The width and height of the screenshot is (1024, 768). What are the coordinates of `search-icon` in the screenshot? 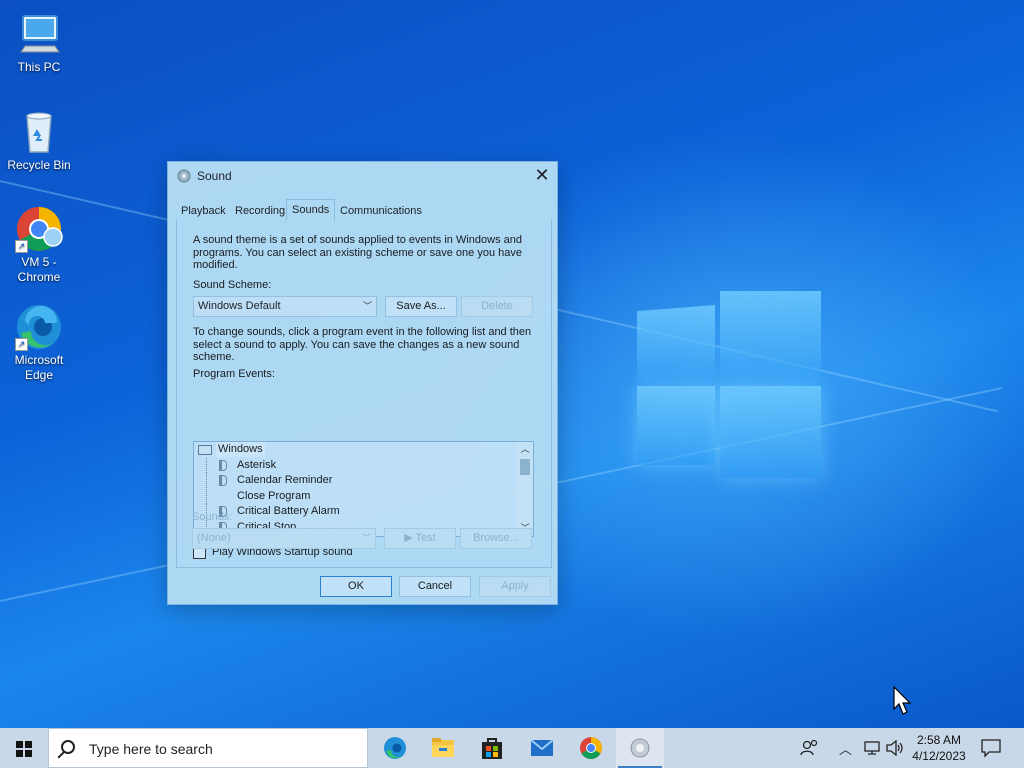 It's located at (68, 747).